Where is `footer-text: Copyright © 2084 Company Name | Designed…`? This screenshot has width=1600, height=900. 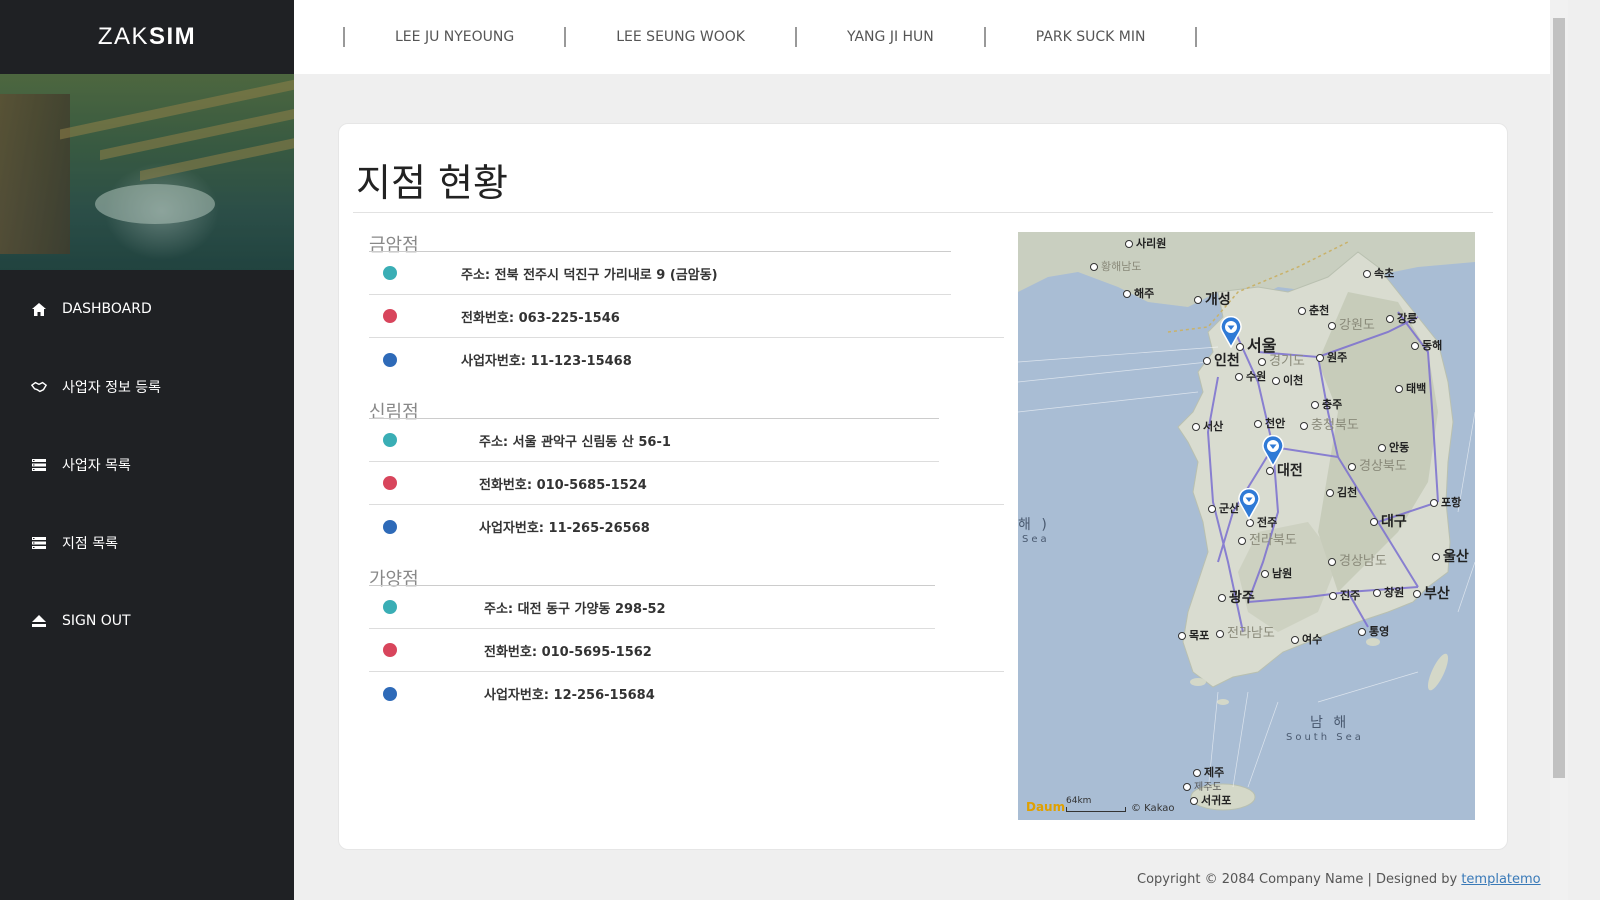
footer-text: Copyright © 2084 Company Name | Designed… is located at coordinates (1299, 879).